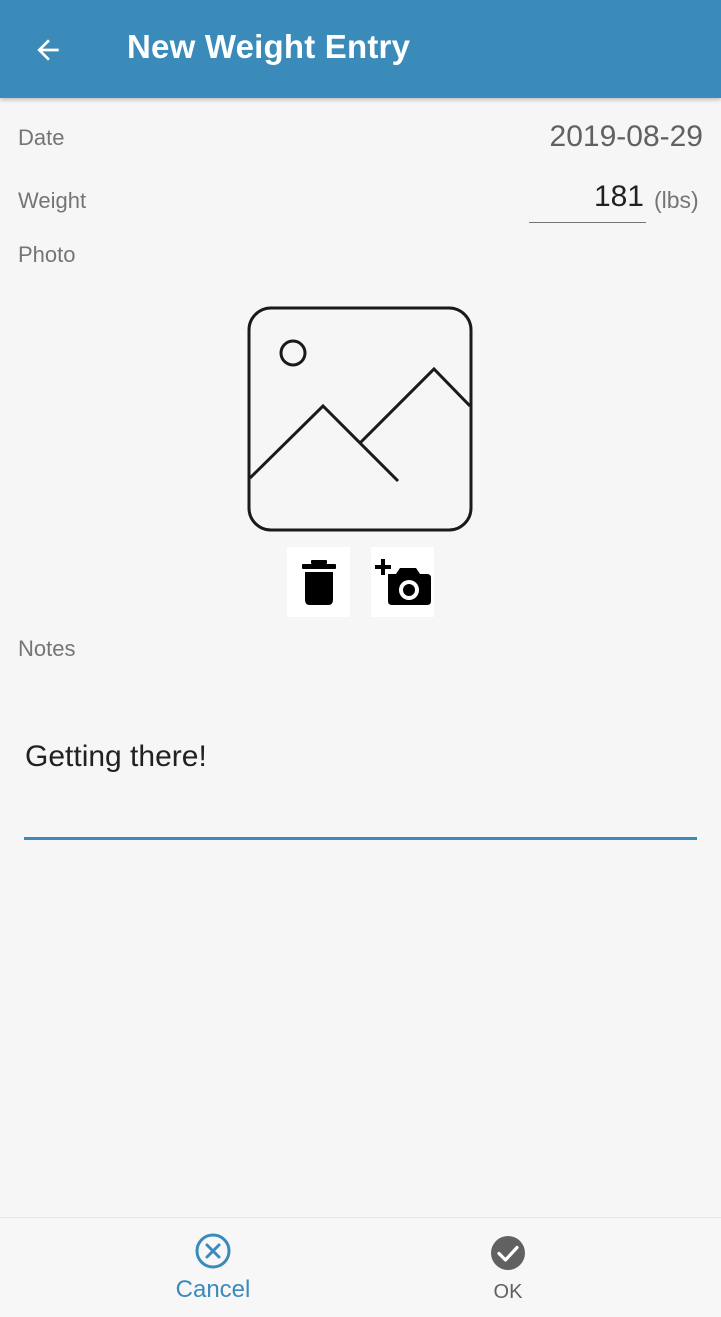 This screenshot has height=1317, width=721. I want to click on notes-input: Getting there!, so click(360, 757).